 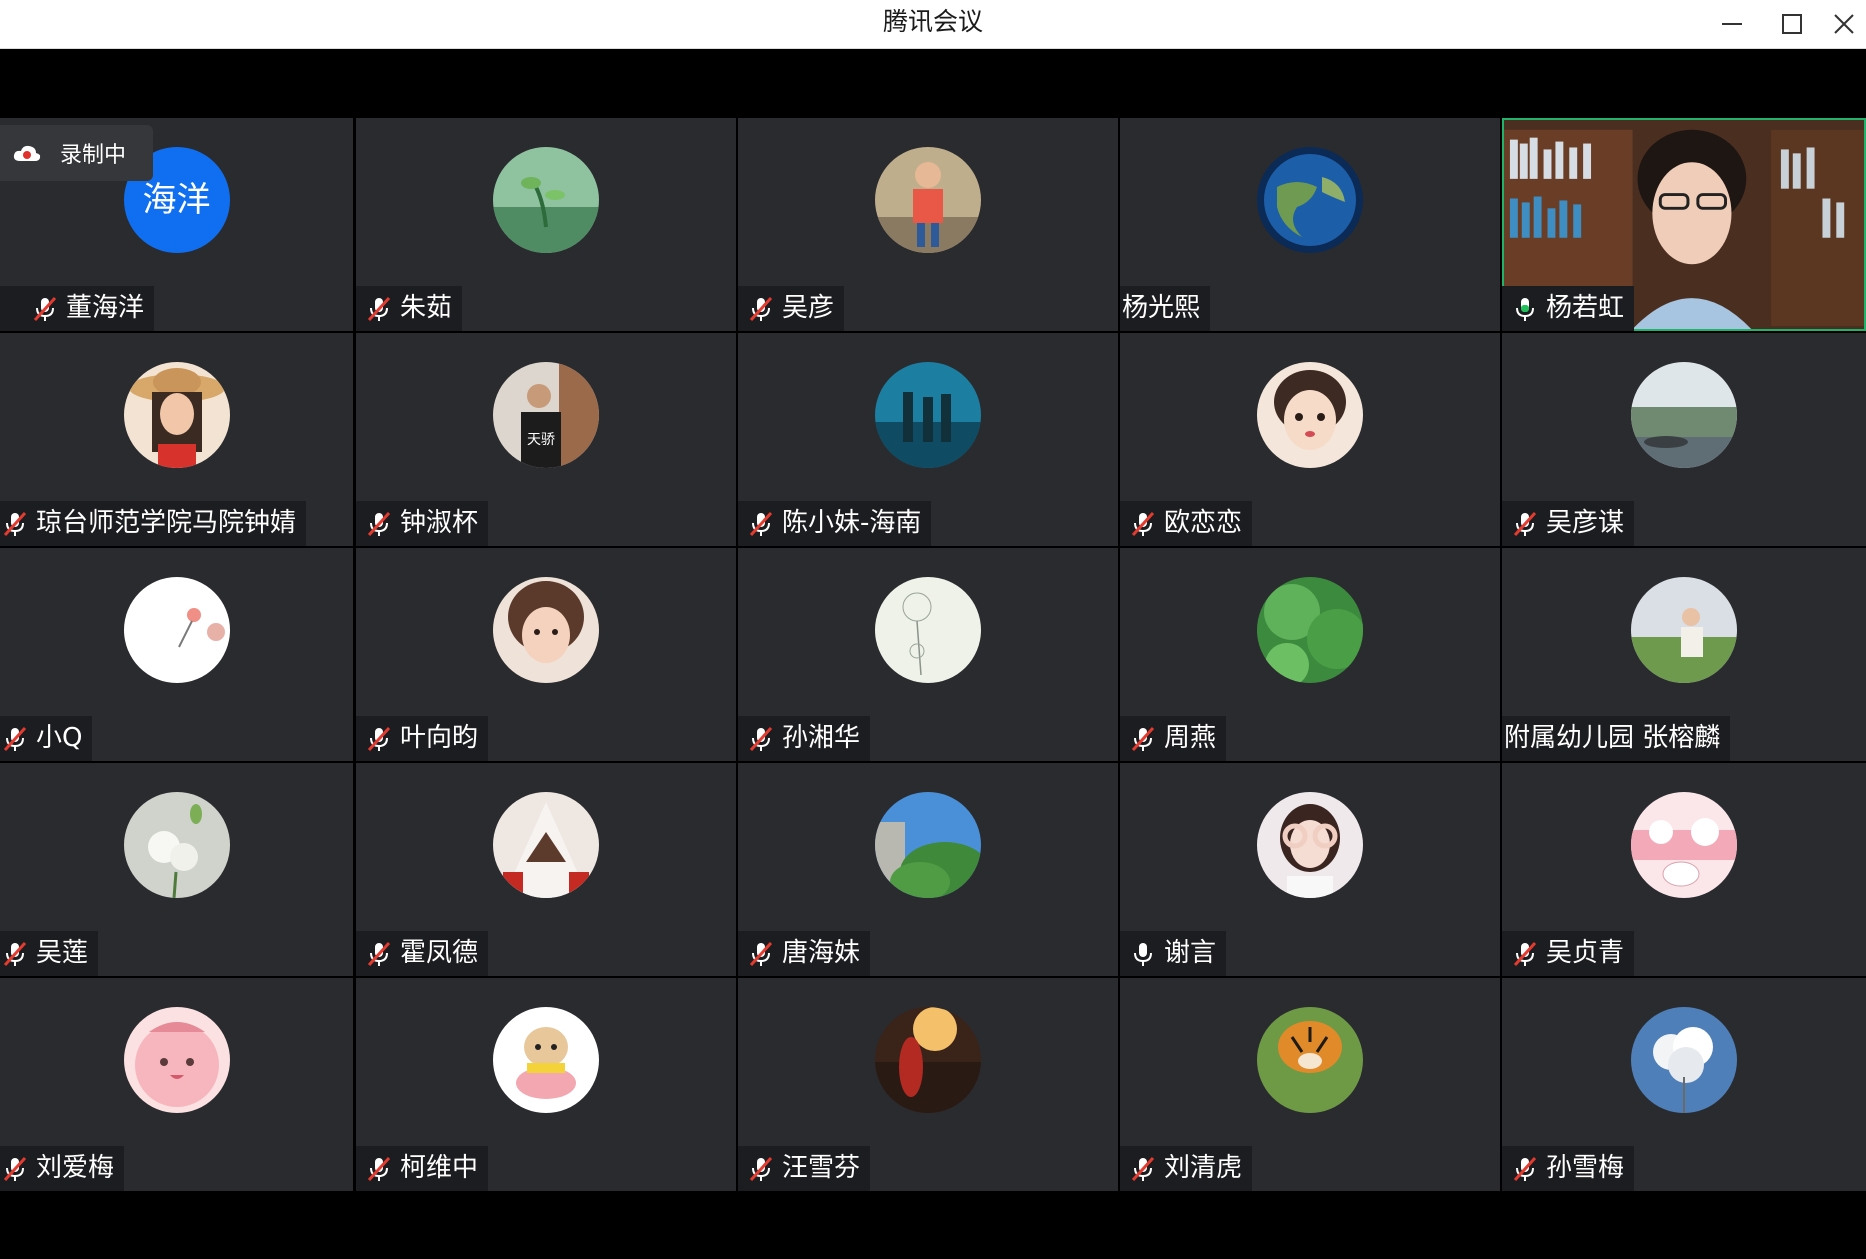 I want to click on participant-name: 霍凤德, so click(x=439, y=953).